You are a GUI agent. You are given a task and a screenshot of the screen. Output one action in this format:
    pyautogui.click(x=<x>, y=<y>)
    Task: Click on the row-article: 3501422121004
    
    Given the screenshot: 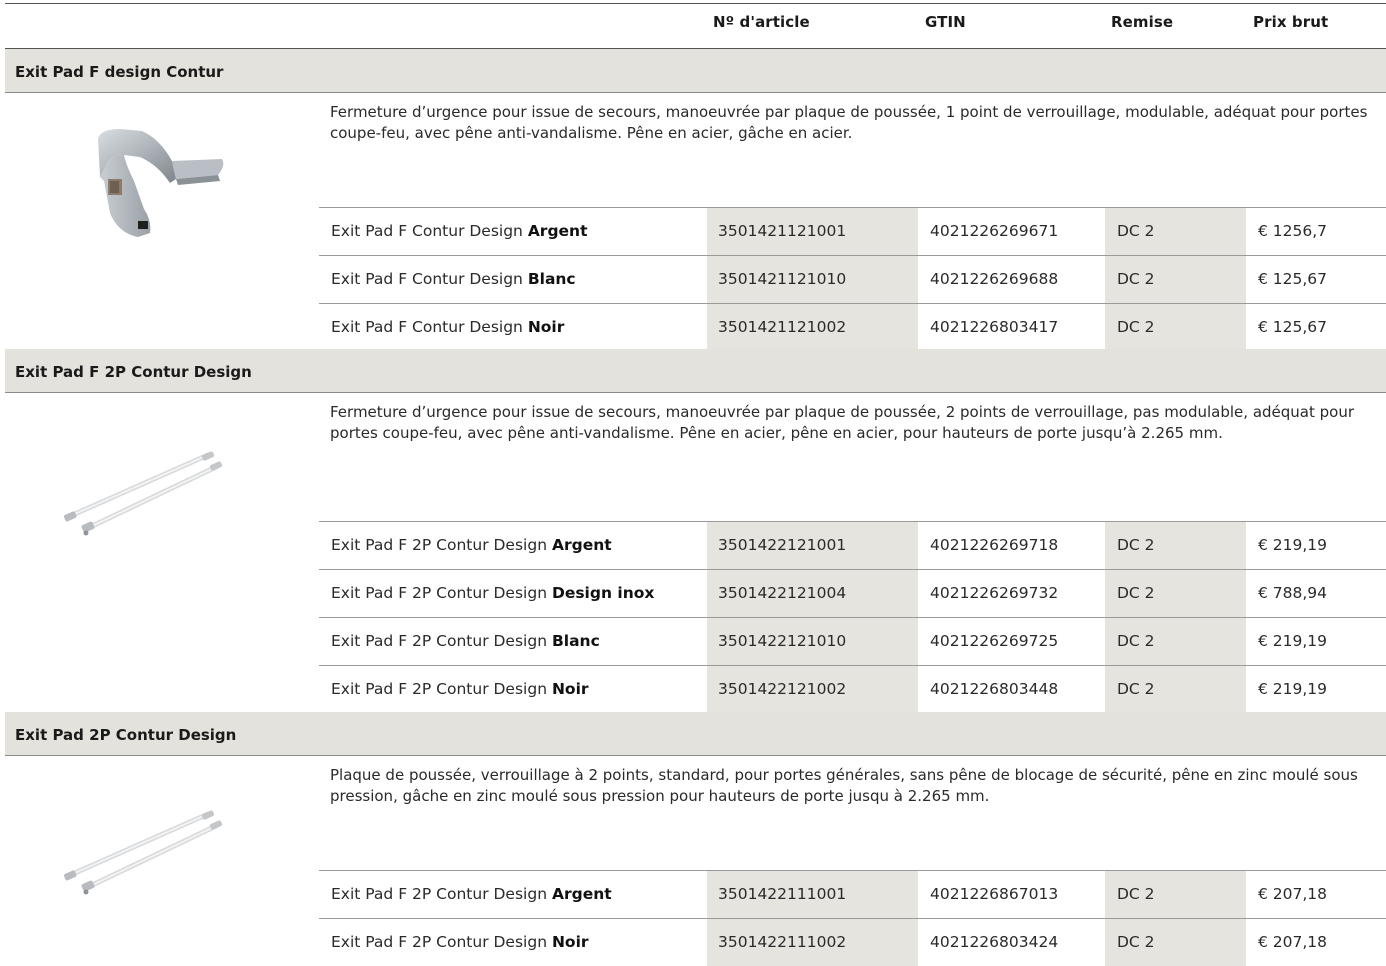 What is the action you would take?
    pyautogui.click(x=812, y=593)
    